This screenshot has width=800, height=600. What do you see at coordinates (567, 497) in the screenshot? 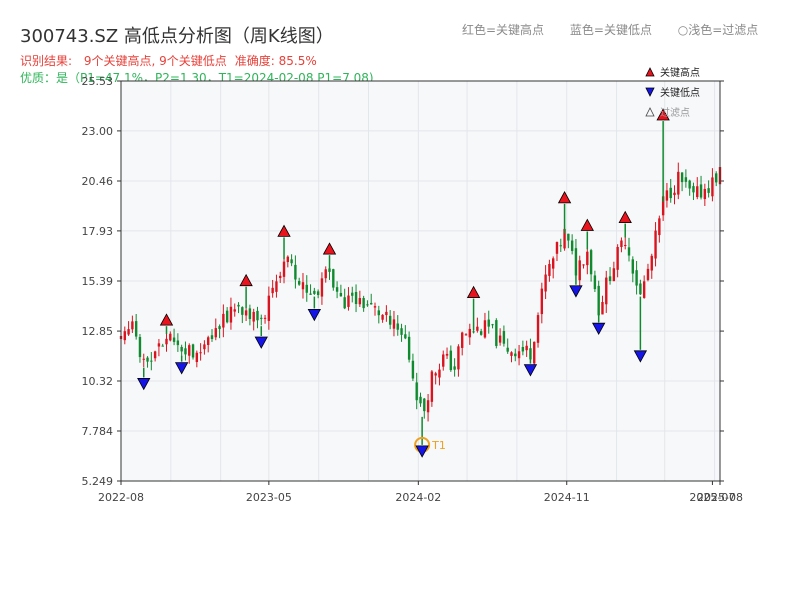
I see `x-tick-label: 2024-11` at bounding box center [567, 497].